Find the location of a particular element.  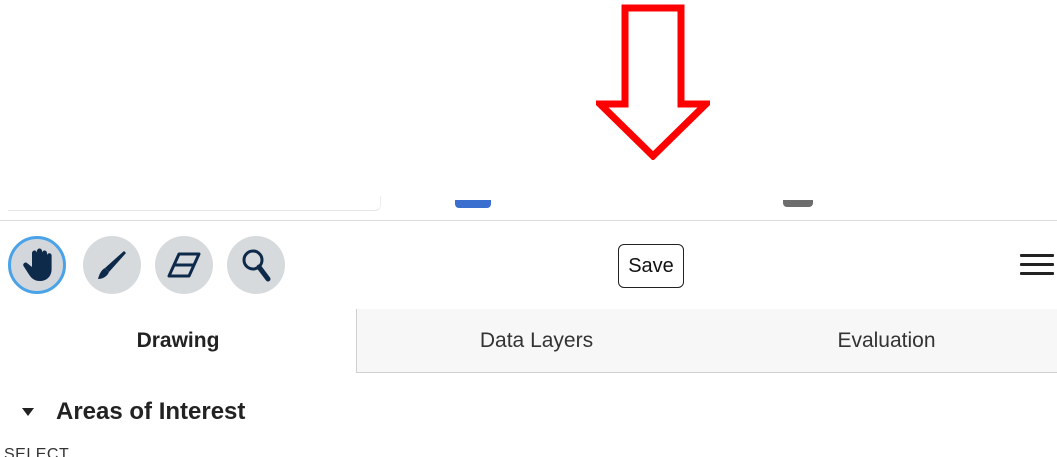

magnifier-icon is located at coordinates (256, 265).